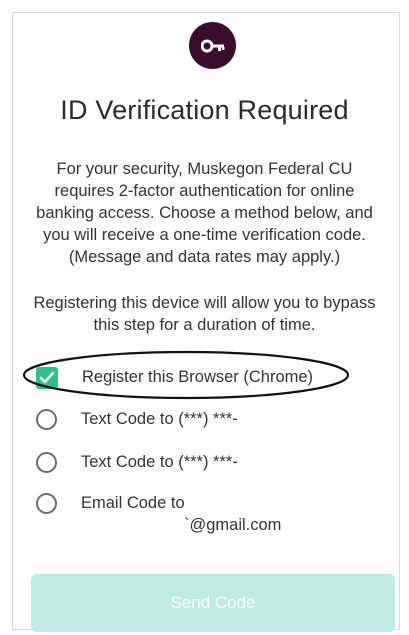 This screenshot has height=635, width=409. I want to click on email-code-option: Email Code to, so click(110, 503).